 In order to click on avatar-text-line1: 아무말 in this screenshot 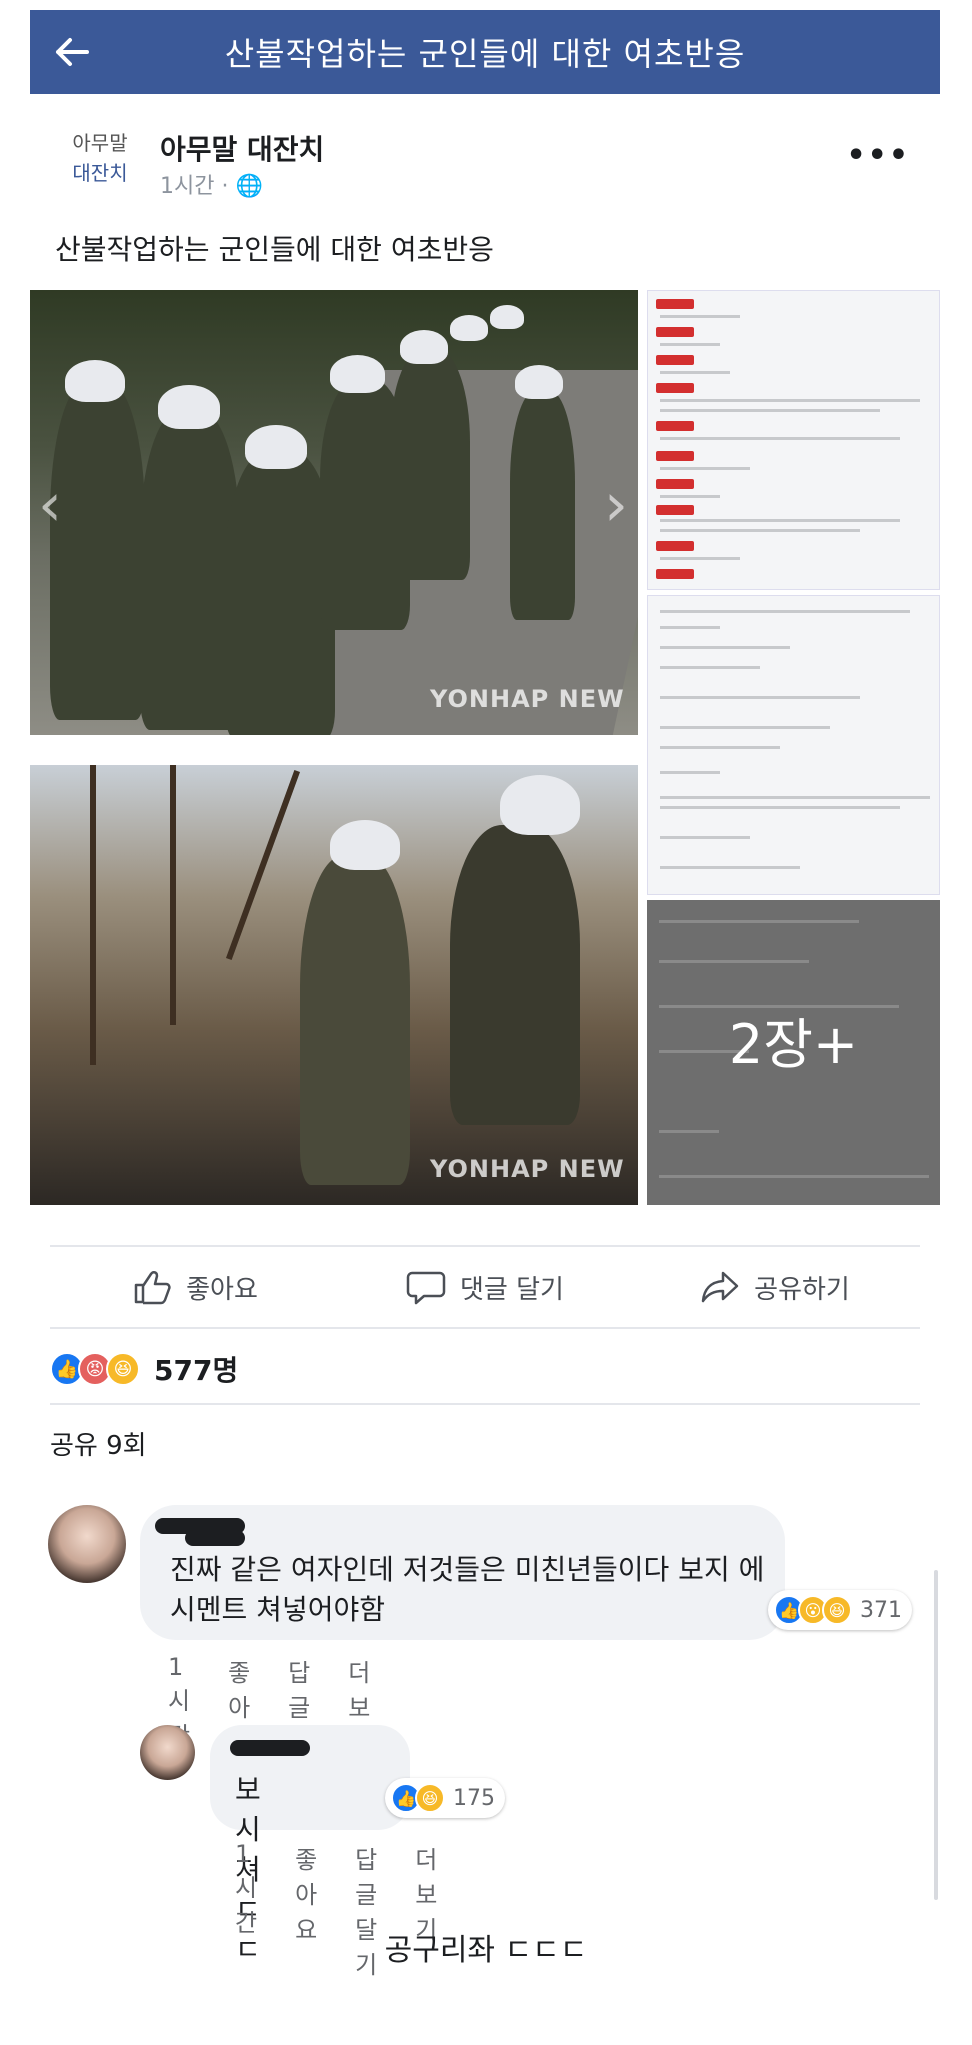, I will do `click(100, 143)`.